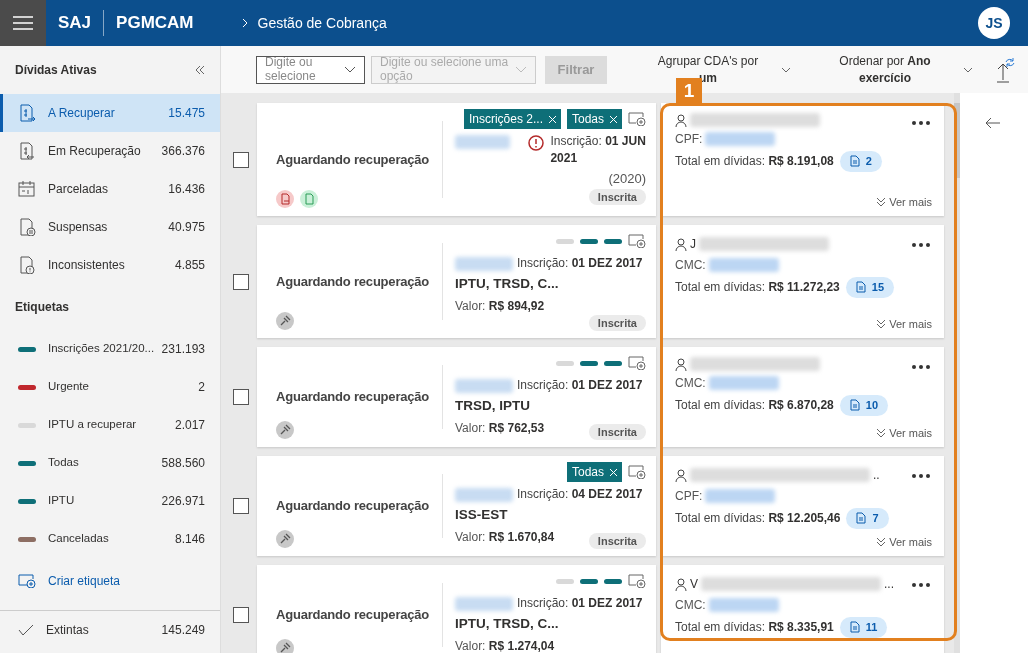 Image resolution: width=1028 pixels, height=653 pixels. I want to click on label-item: Urgente 2, so click(110, 387).